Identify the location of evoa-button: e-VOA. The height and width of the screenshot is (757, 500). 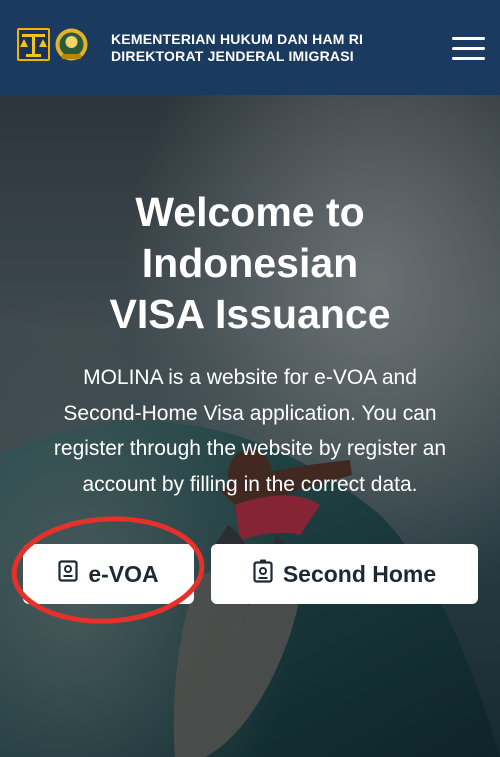
(108, 574).